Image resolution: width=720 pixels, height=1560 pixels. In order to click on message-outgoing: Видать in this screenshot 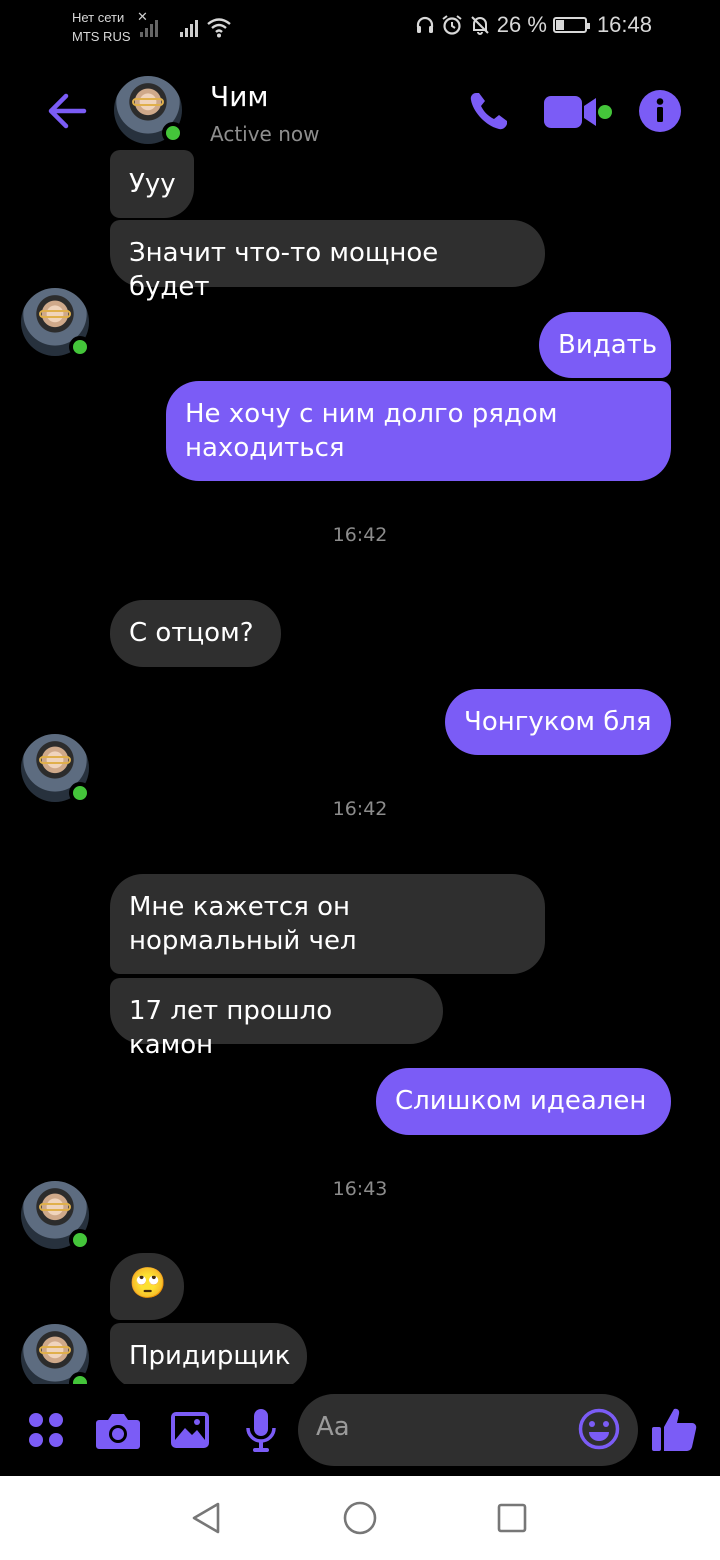, I will do `click(605, 345)`.